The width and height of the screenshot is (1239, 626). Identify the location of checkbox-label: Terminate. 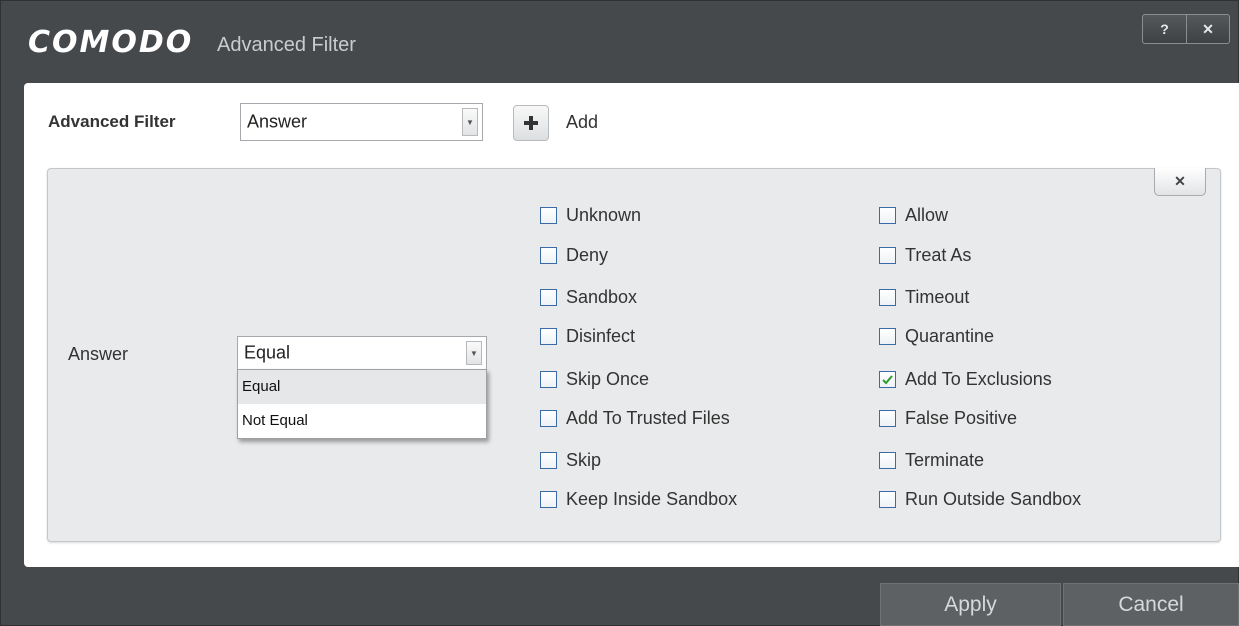
(945, 460).